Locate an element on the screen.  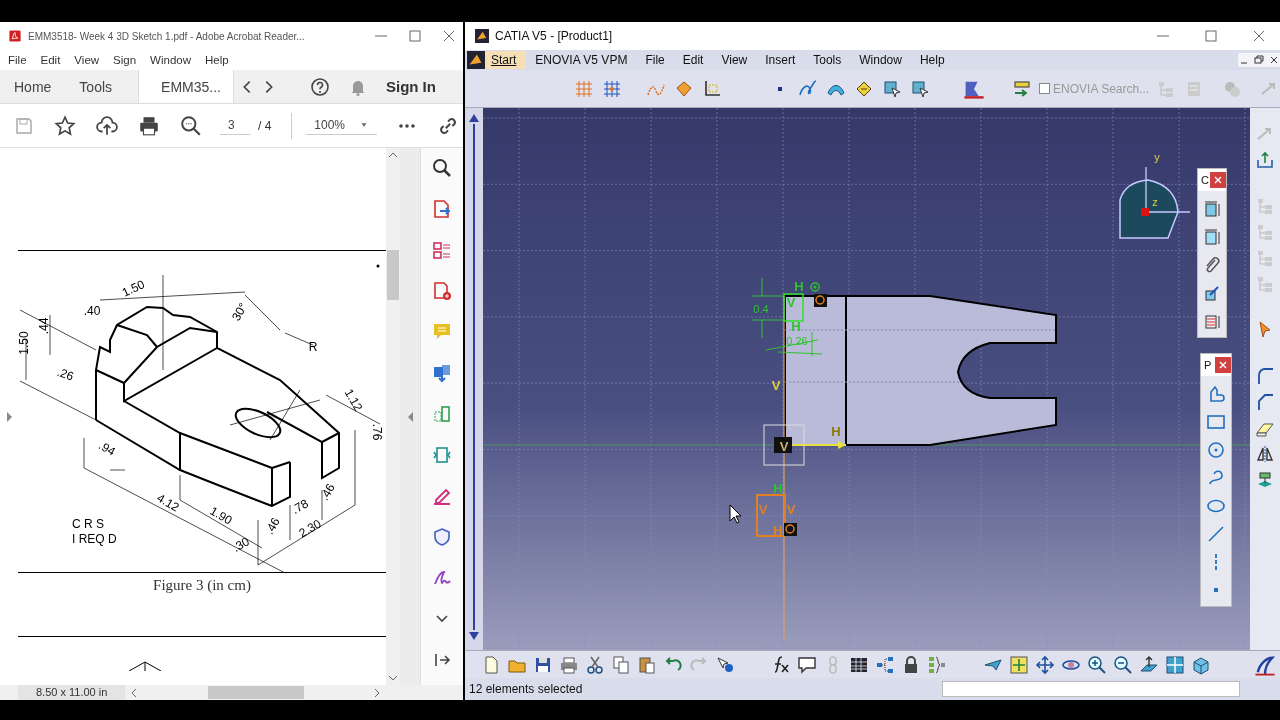
sign-in-button: Sign In is located at coordinates (410, 86).